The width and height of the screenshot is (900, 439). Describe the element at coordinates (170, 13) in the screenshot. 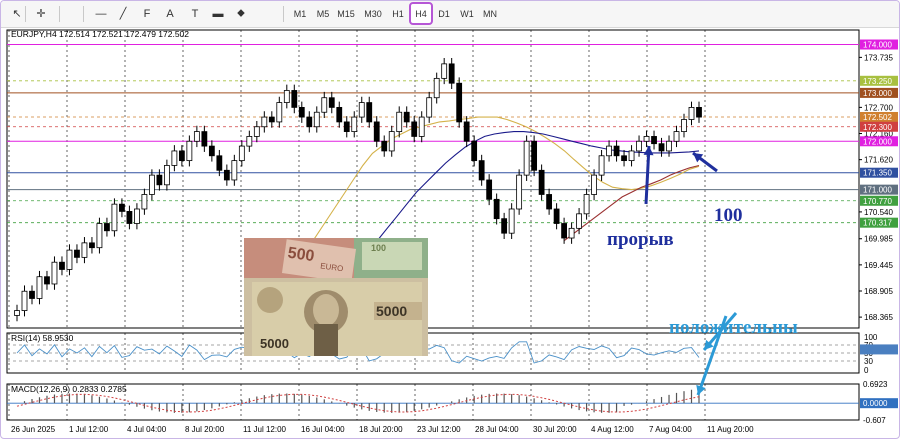

I see `text-icon: A` at that location.